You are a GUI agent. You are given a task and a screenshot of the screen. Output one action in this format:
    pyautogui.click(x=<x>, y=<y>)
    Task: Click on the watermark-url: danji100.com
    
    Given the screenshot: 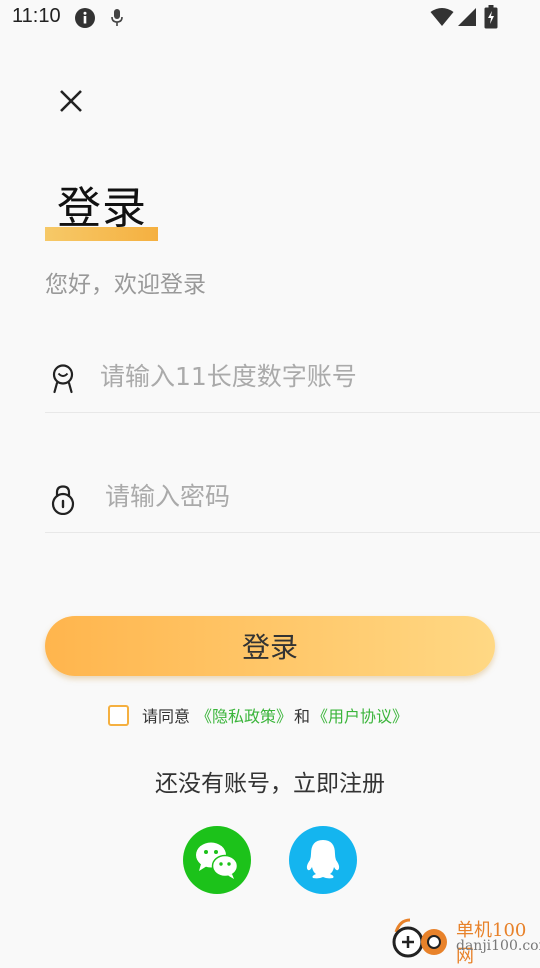 What is the action you would take?
    pyautogui.click(x=498, y=946)
    